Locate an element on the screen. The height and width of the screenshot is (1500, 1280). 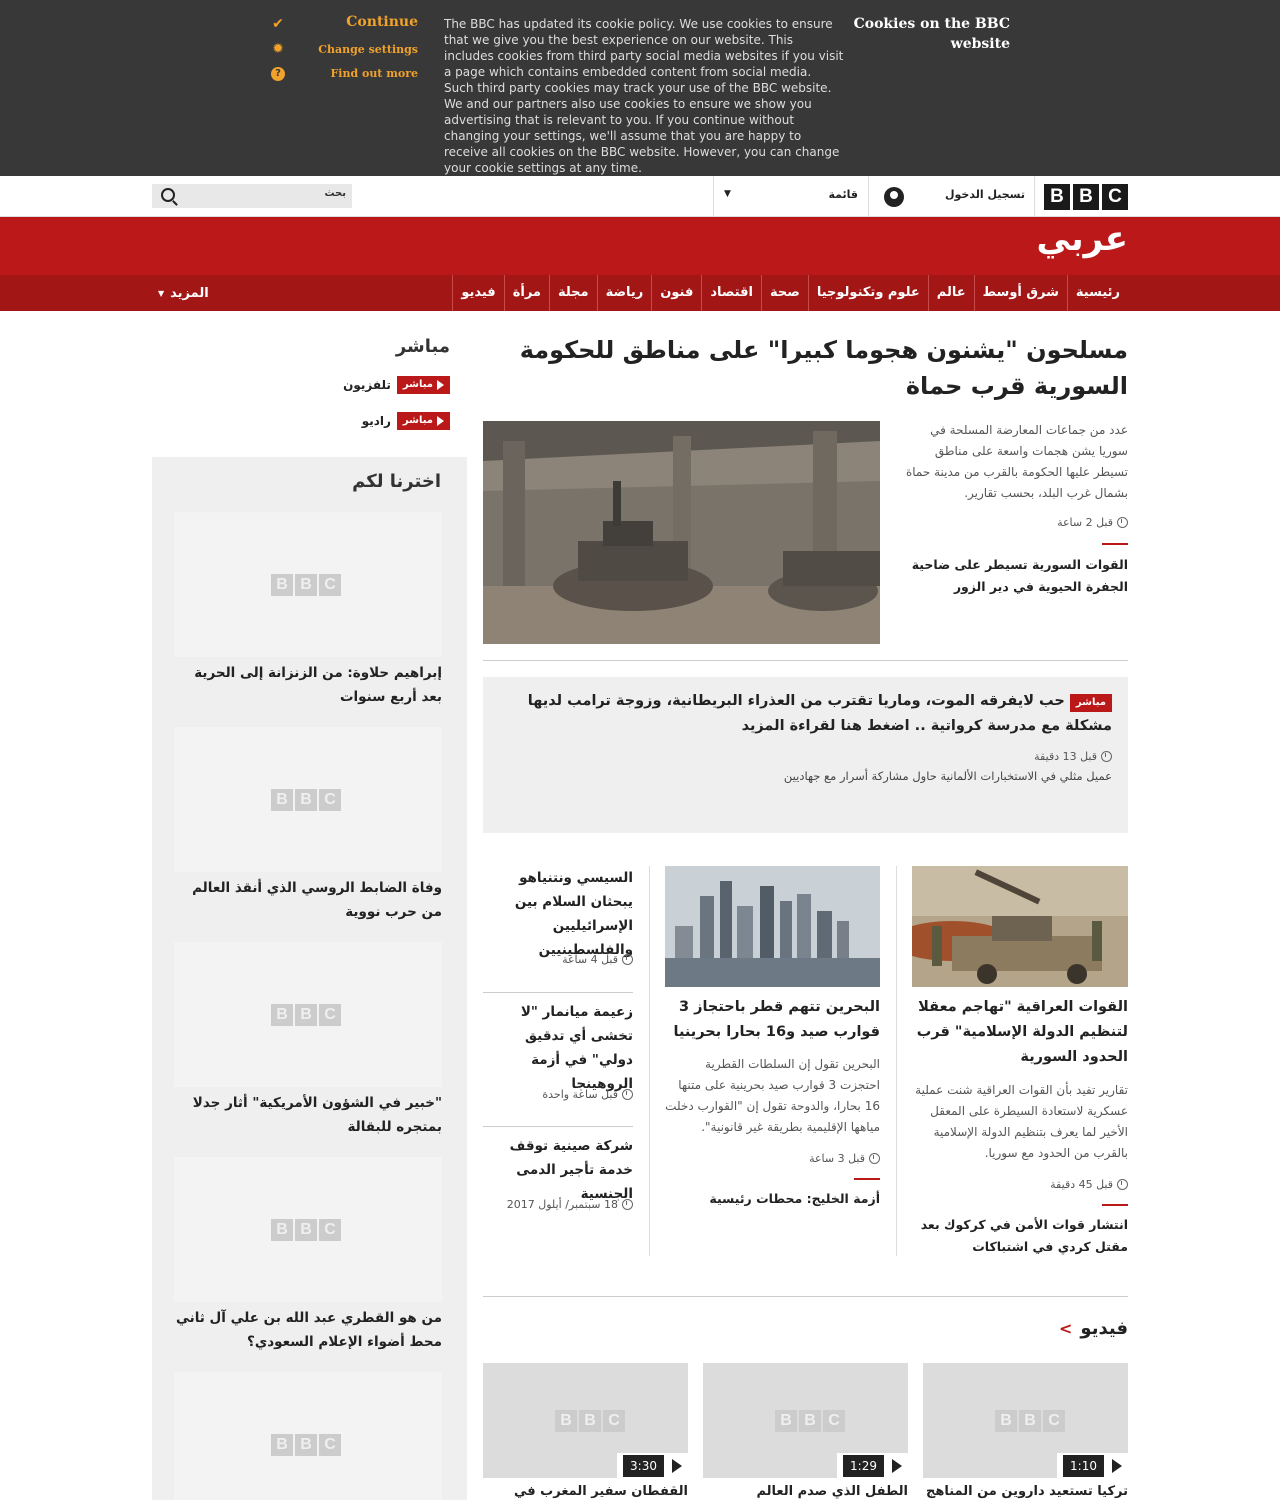
chevron-down-icon: ▼ is located at coordinates (727, 194).